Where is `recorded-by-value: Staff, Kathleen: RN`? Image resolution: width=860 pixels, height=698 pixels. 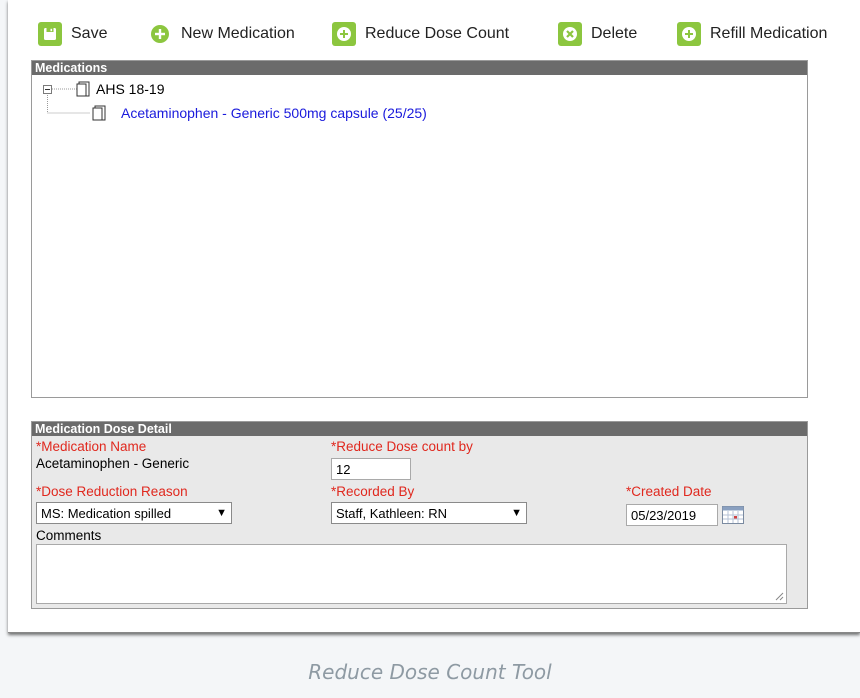
recorded-by-value: Staff, Kathleen: RN is located at coordinates (392, 513).